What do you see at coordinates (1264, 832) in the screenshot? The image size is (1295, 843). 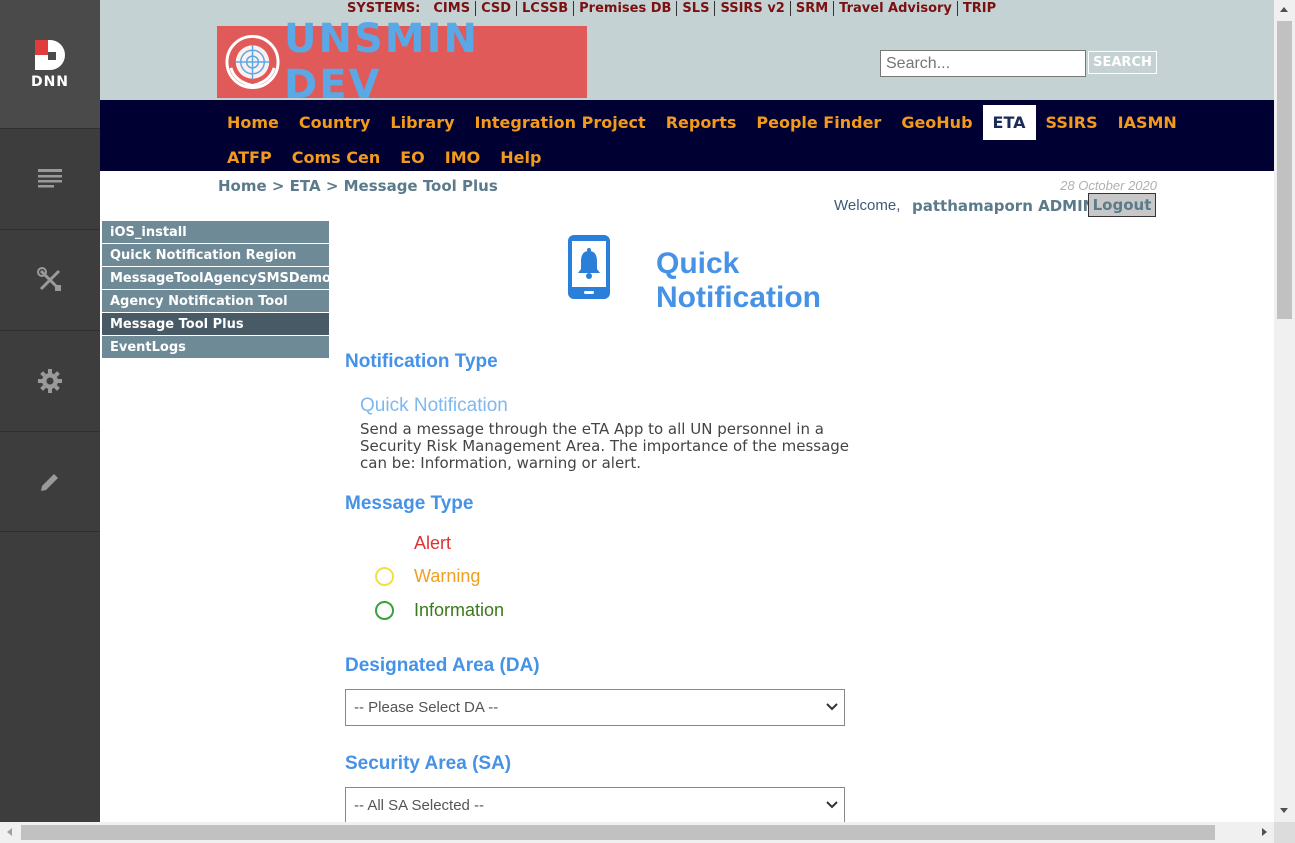 I see `scroll-right-arrow-icon` at bounding box center [1264, 832].